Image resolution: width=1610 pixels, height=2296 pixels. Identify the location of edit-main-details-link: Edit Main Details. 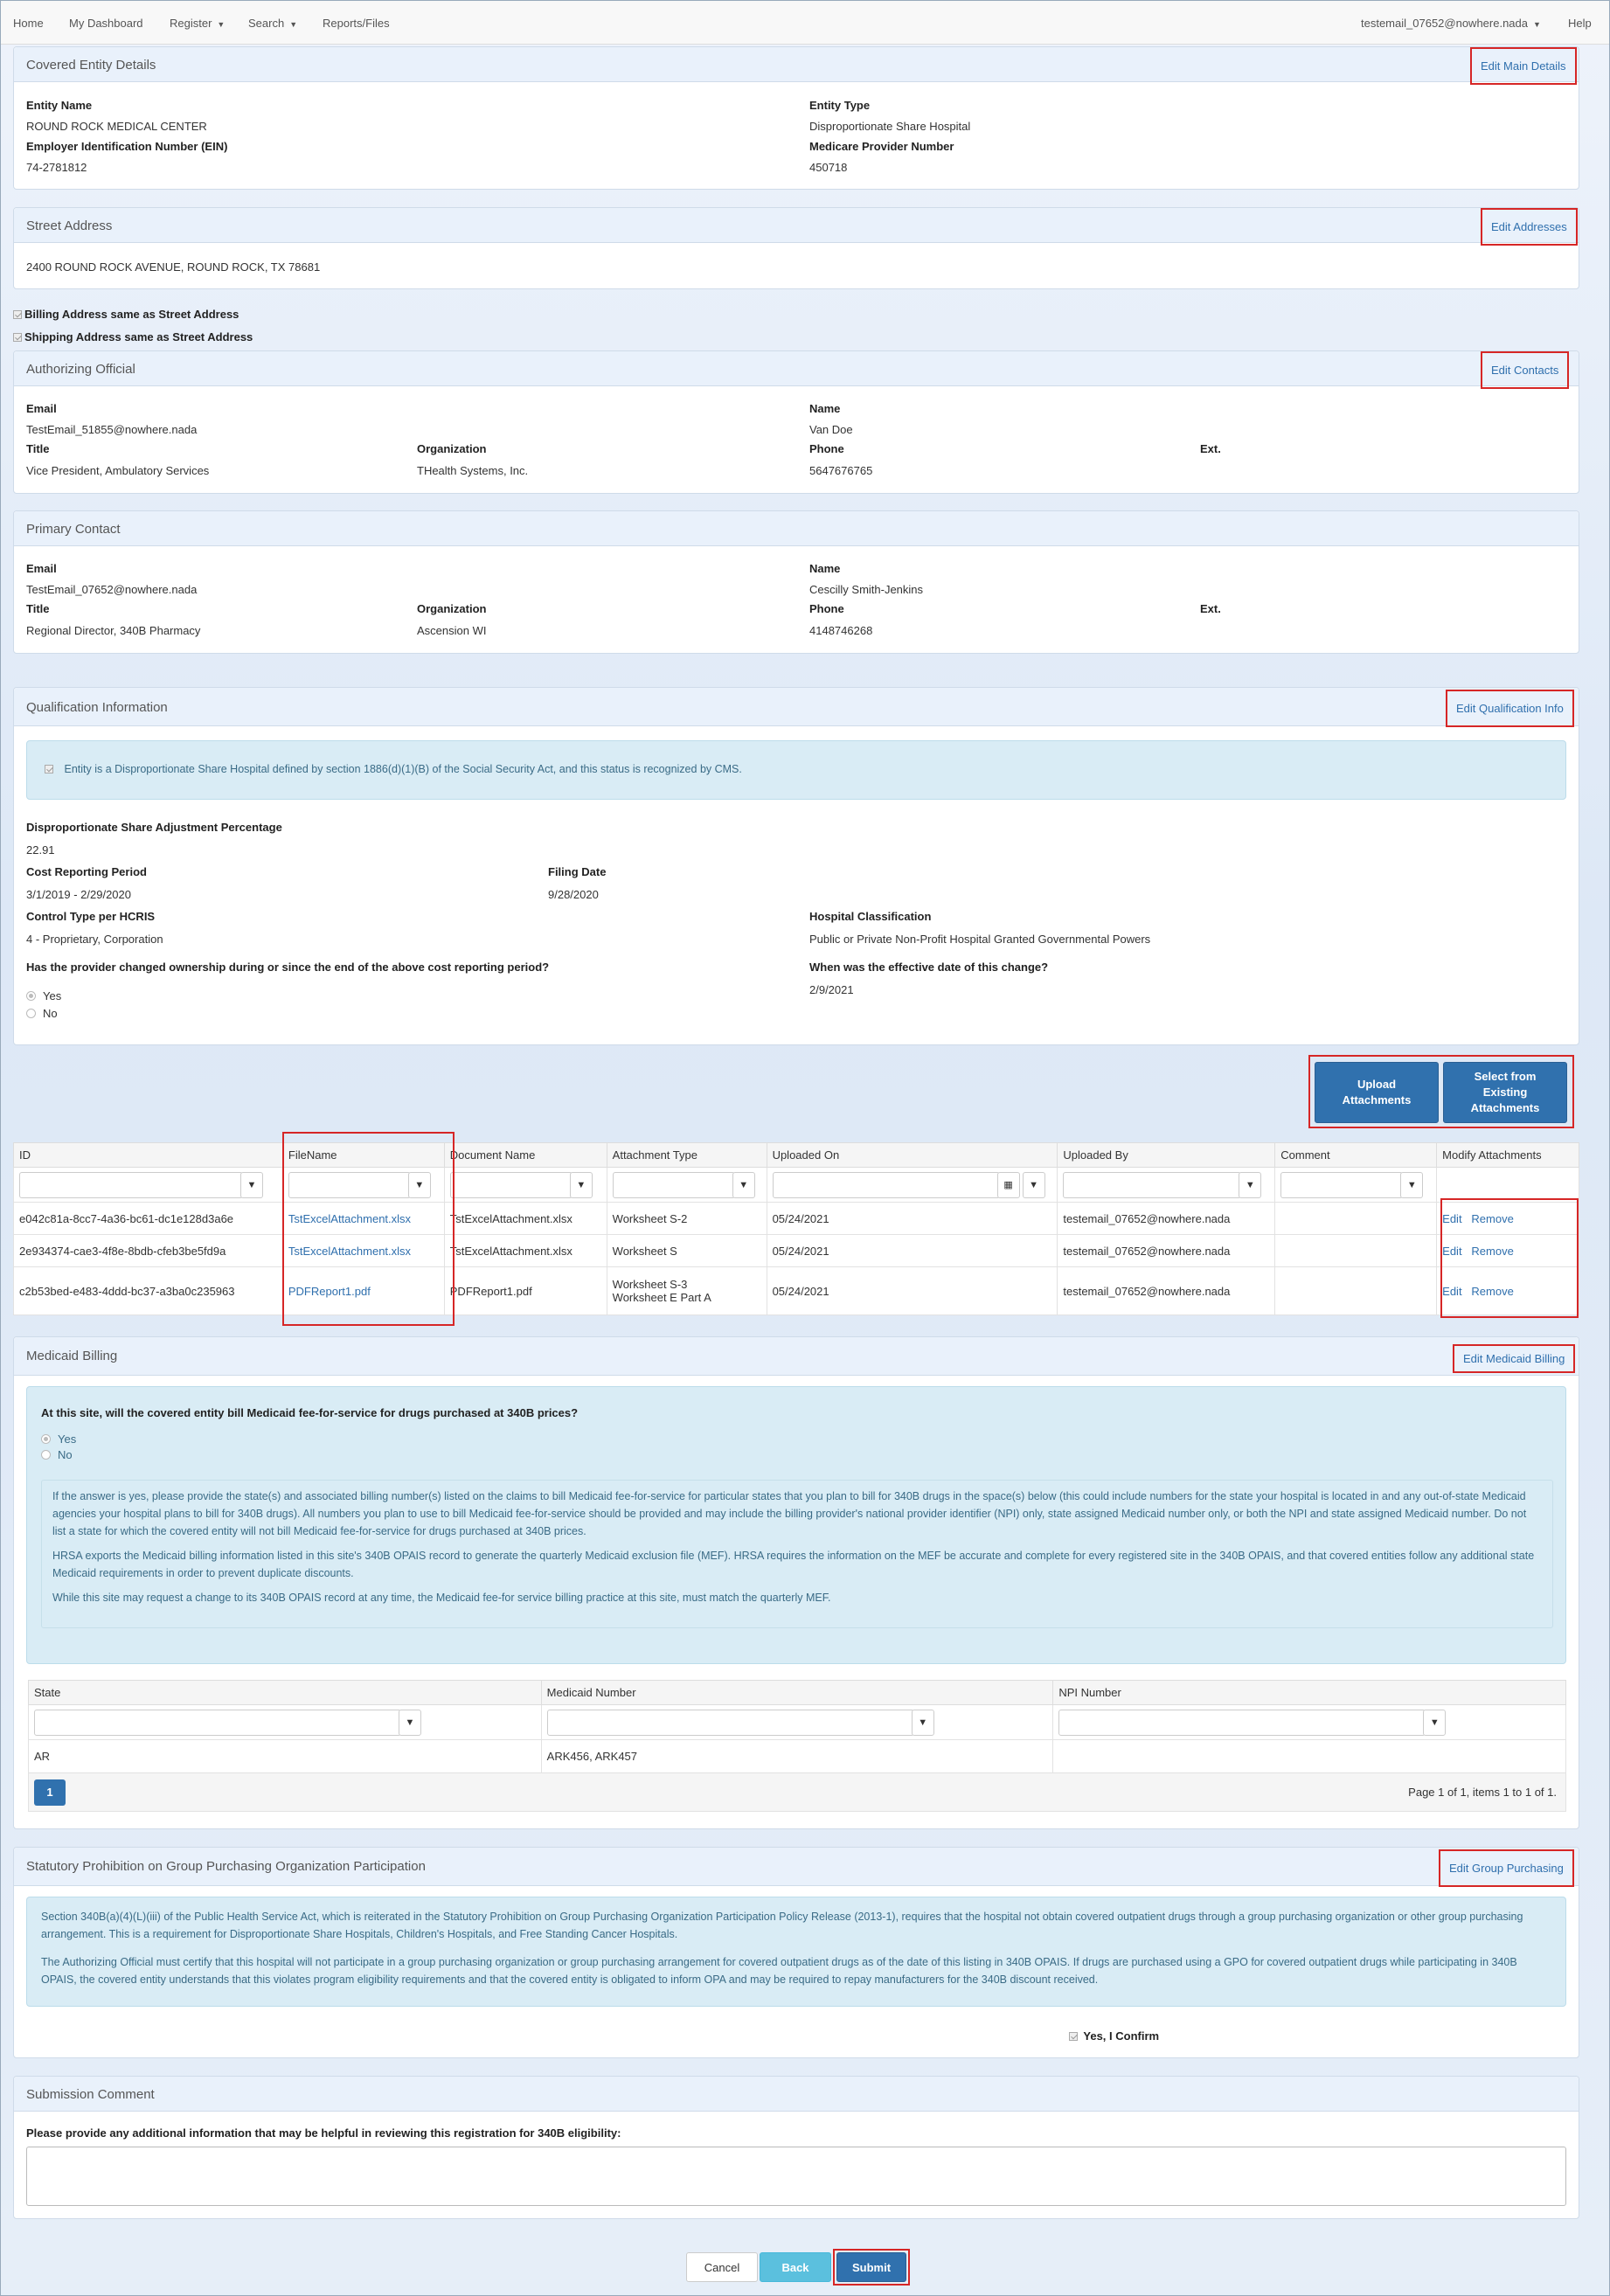
(1523, 66).